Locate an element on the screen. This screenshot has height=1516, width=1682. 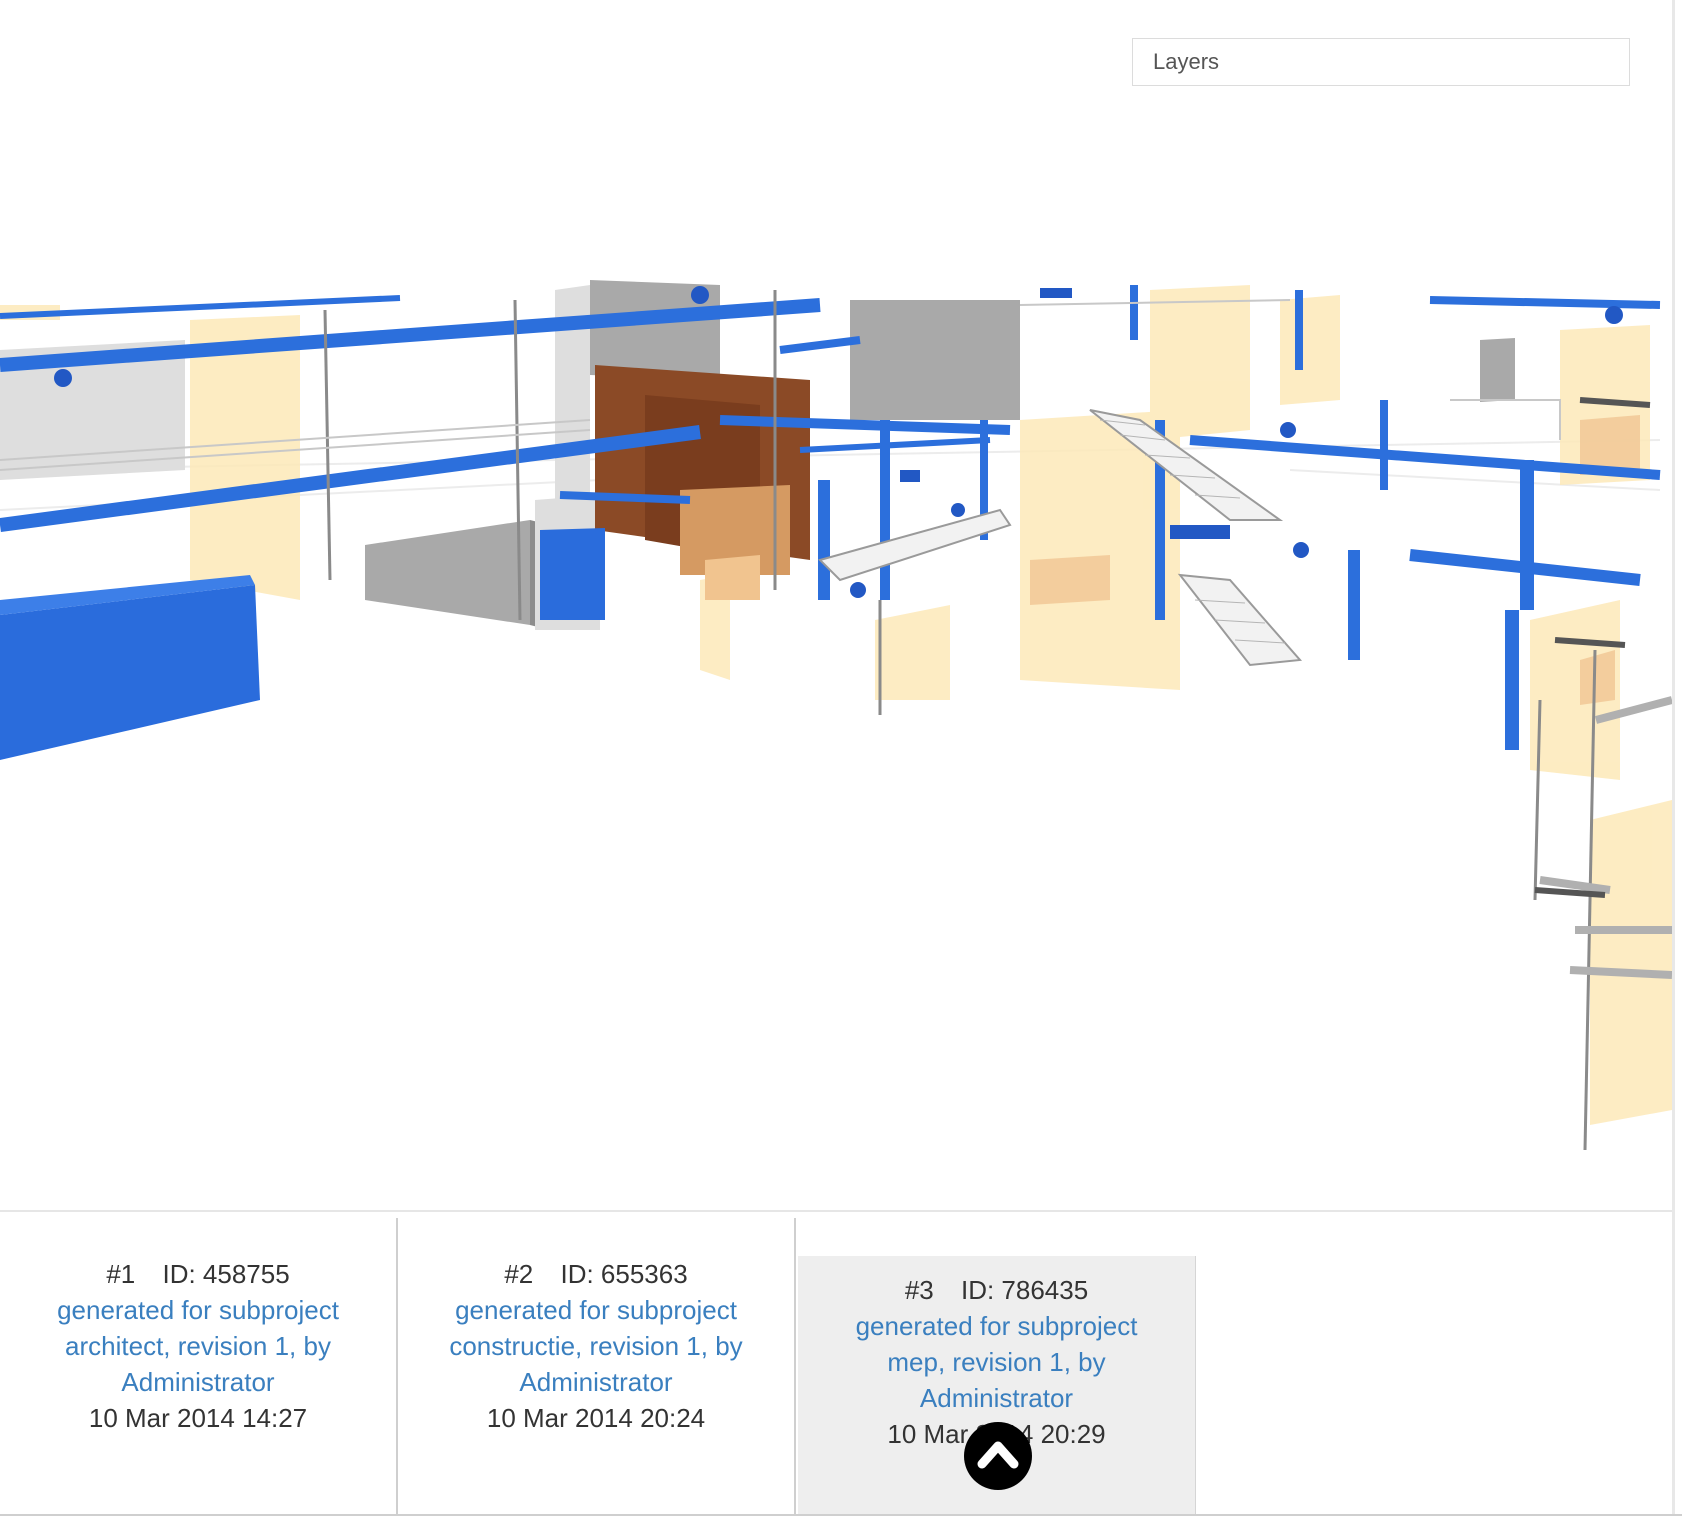
revision-number: #2 is located at coordinates (519, 1274).